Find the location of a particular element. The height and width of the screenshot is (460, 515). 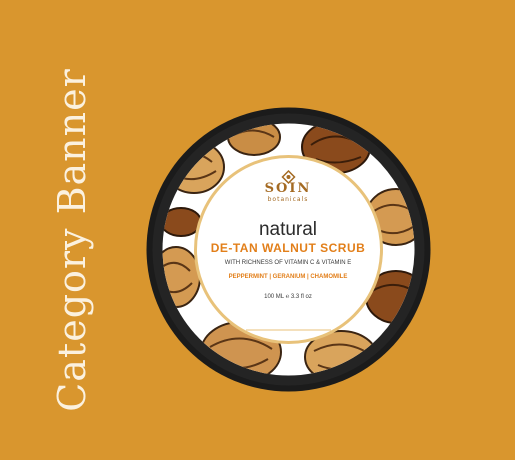

banner-title: Category Banner is located at coordinates (72, 240).